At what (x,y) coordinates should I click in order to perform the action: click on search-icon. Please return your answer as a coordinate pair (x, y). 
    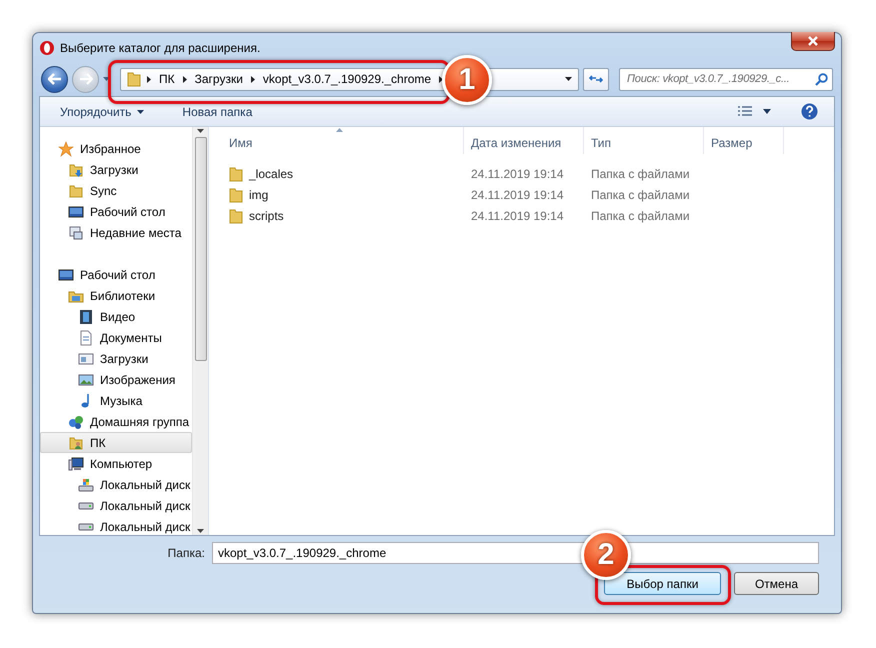
    Looking at the image, I should click on (821, 79).